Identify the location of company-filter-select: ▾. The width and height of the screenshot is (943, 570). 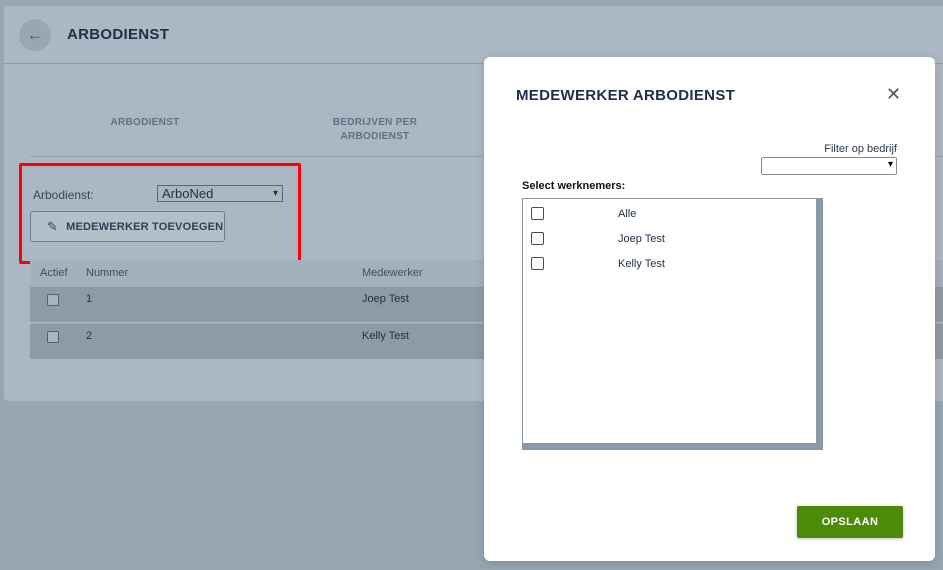
(829, 166).